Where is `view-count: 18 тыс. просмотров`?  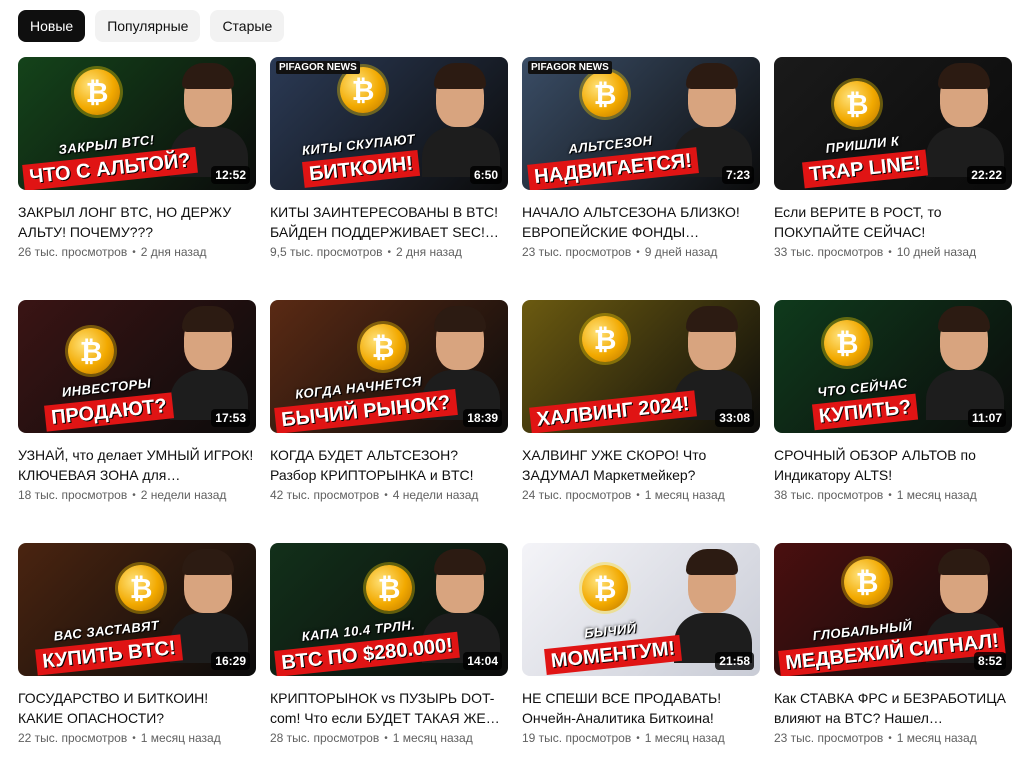
view-count: 18 тыс. просмотров is located at coordinates (73, 495).